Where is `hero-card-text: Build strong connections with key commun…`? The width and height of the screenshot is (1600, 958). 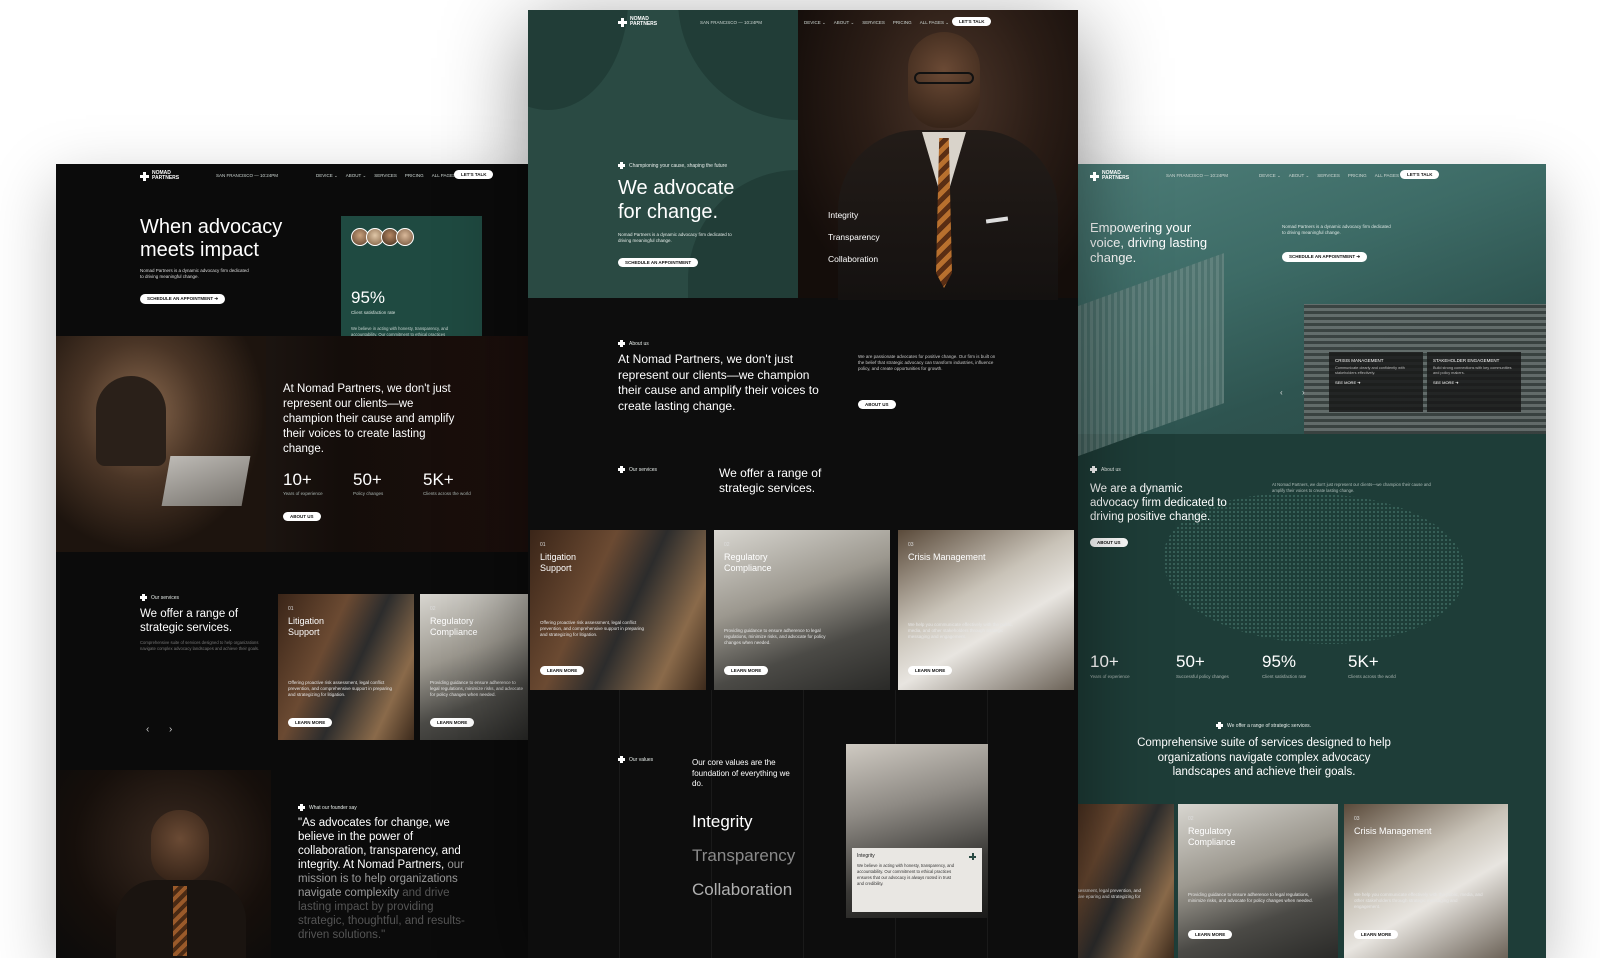 hero-card-text: Build strong connections with key commun… is located at coordinates (1472, 370).